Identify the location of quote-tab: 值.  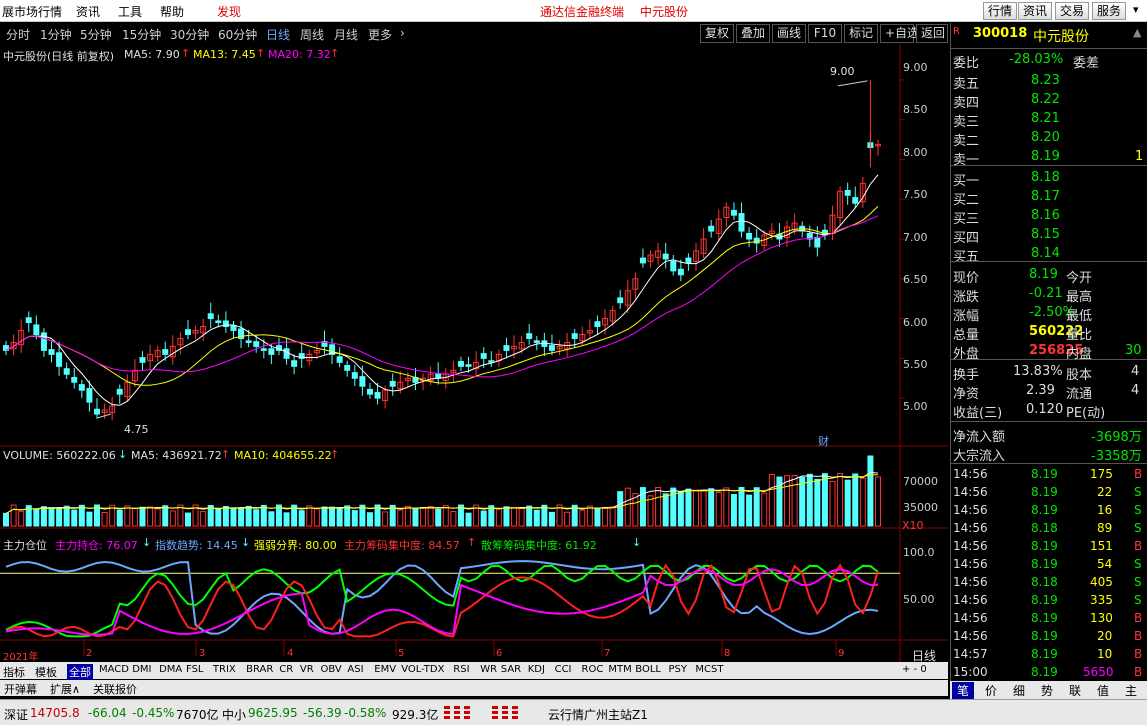
(1103, 690).